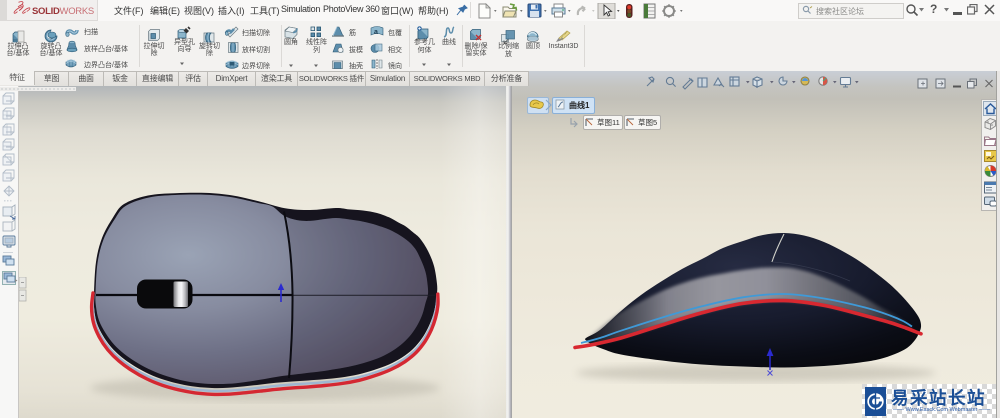 Image resolution: width=1000 pixels, height=418 pixels. Describe the element at coordinates (376, 32) in the screenshot. I see `svg-text: a` at that location.